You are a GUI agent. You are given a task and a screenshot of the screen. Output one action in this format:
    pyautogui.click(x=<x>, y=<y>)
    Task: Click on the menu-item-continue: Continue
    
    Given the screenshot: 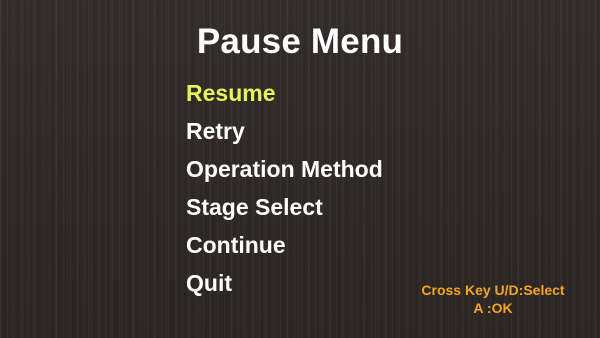 What is the action you would take?
    pyautogui.click(x=284, y=249)
    